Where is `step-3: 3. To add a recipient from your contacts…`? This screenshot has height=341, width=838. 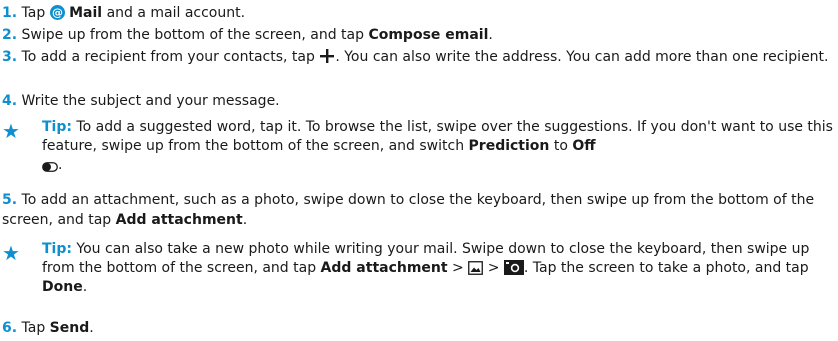 step-3: 3. To add a recipient from your contacts… is located at coordinates (415, 57).